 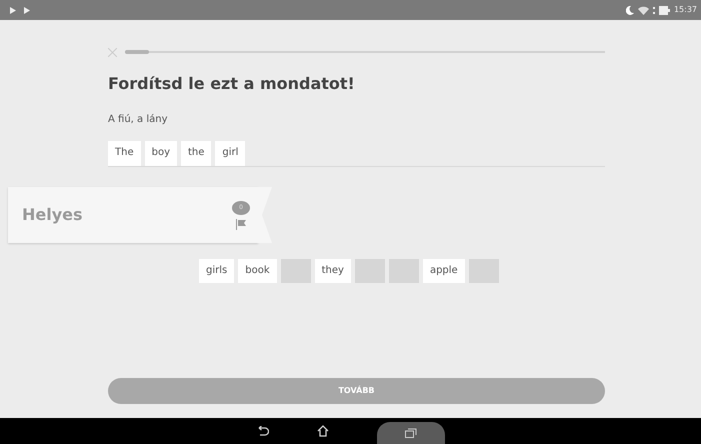 I want to click on word-tile: apple, so click(x=443, y=271).